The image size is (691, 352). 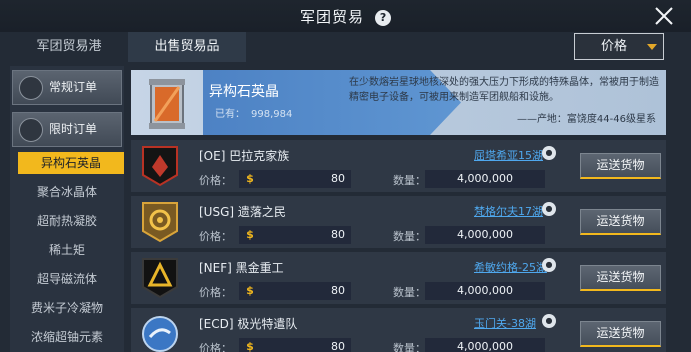 I want to click on sidebar-item-magnetic-fluid: 超导磁流体, so click(x=67, y=279).